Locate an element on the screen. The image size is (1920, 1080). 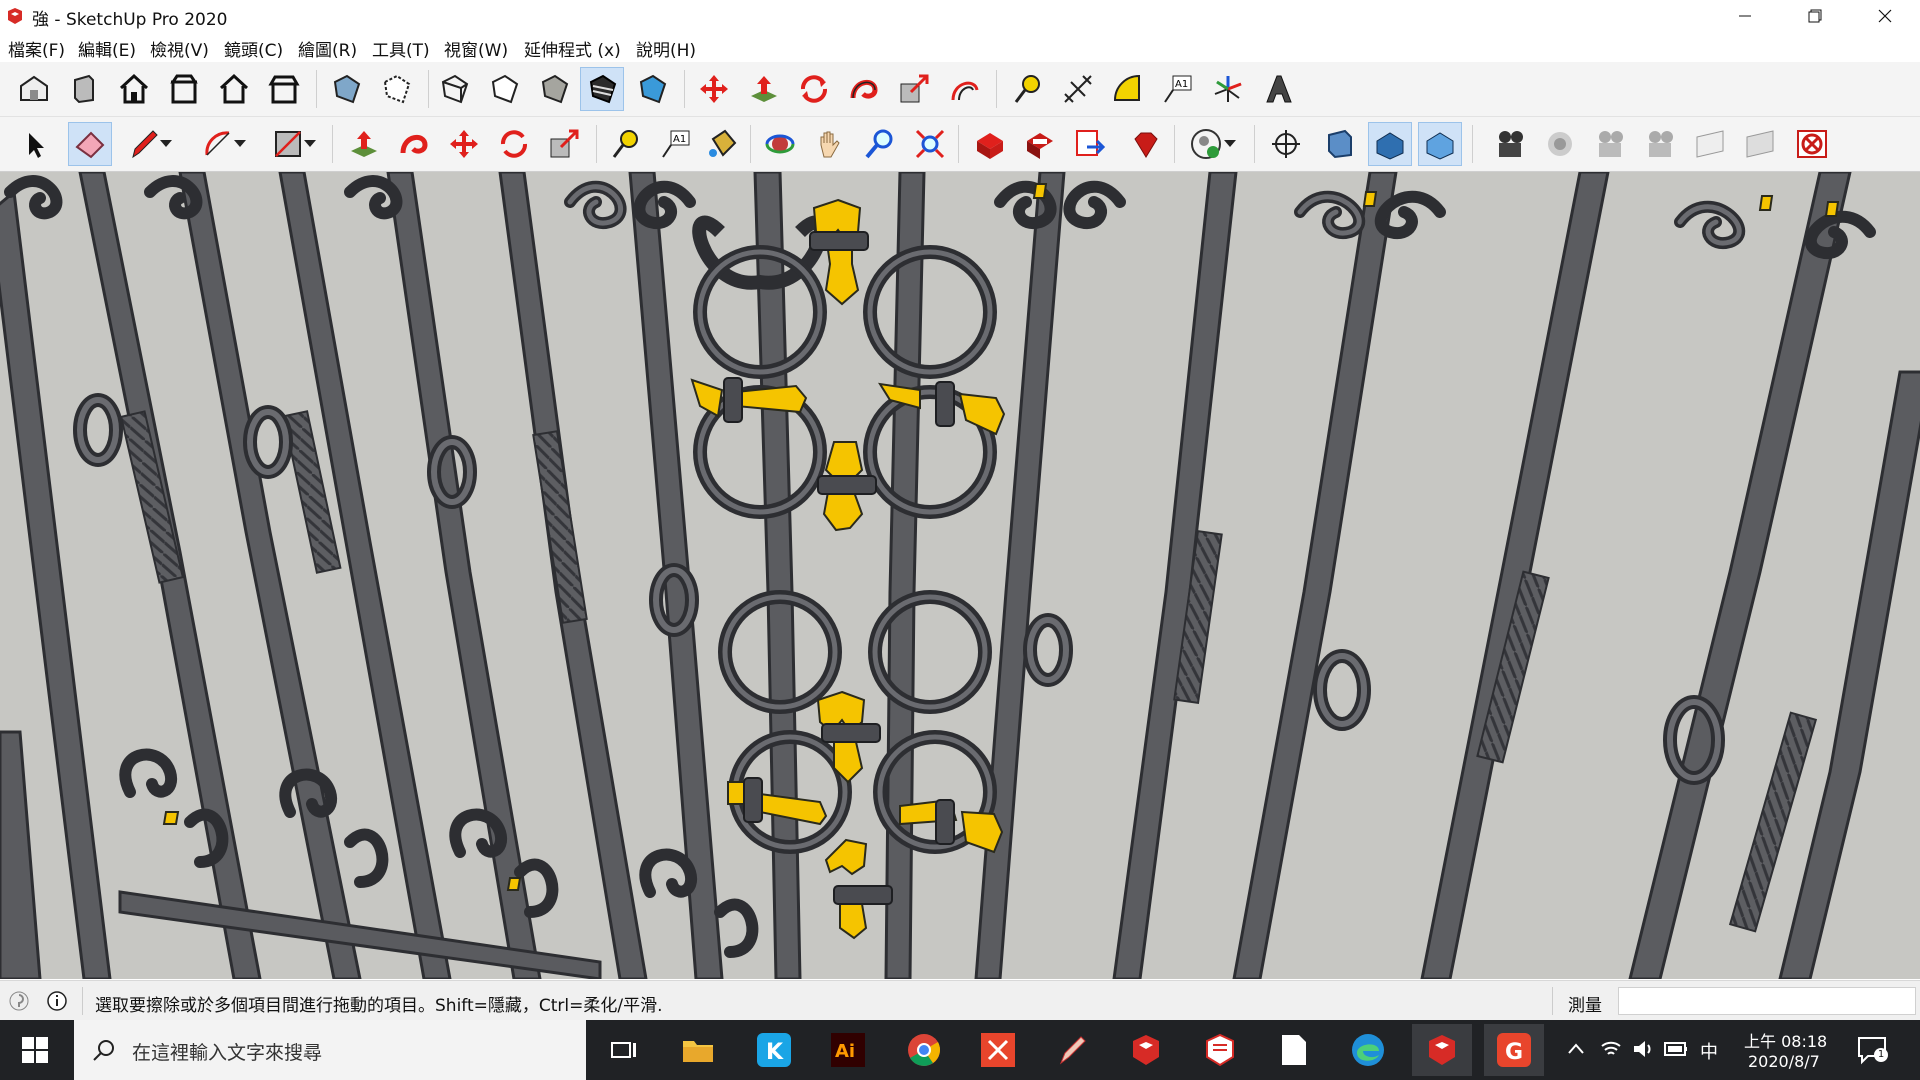
rectangle-dropdown is located at coordinates (310, 144).